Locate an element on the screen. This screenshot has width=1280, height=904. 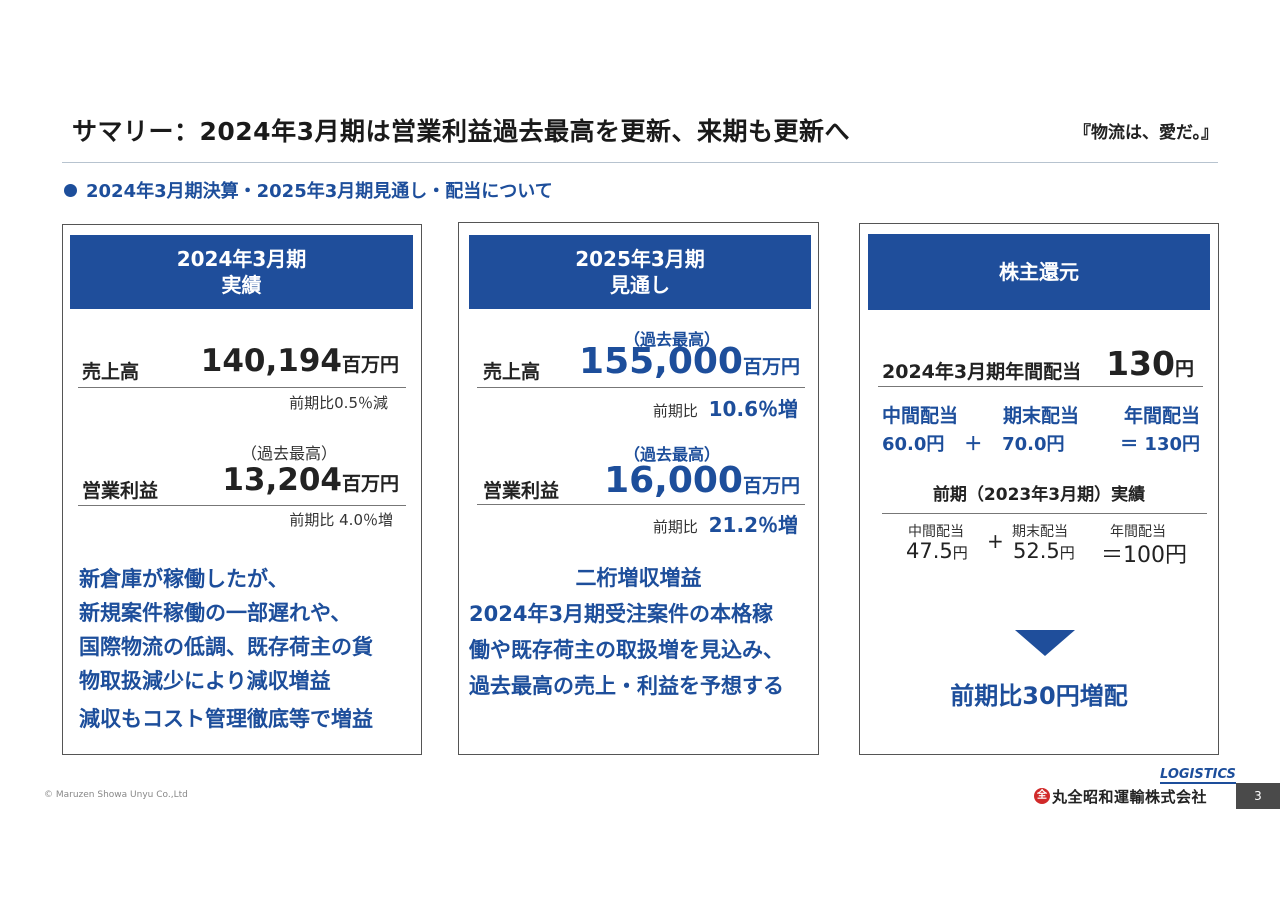
sales-value: 140,194 is located at coordinates (271, 361).